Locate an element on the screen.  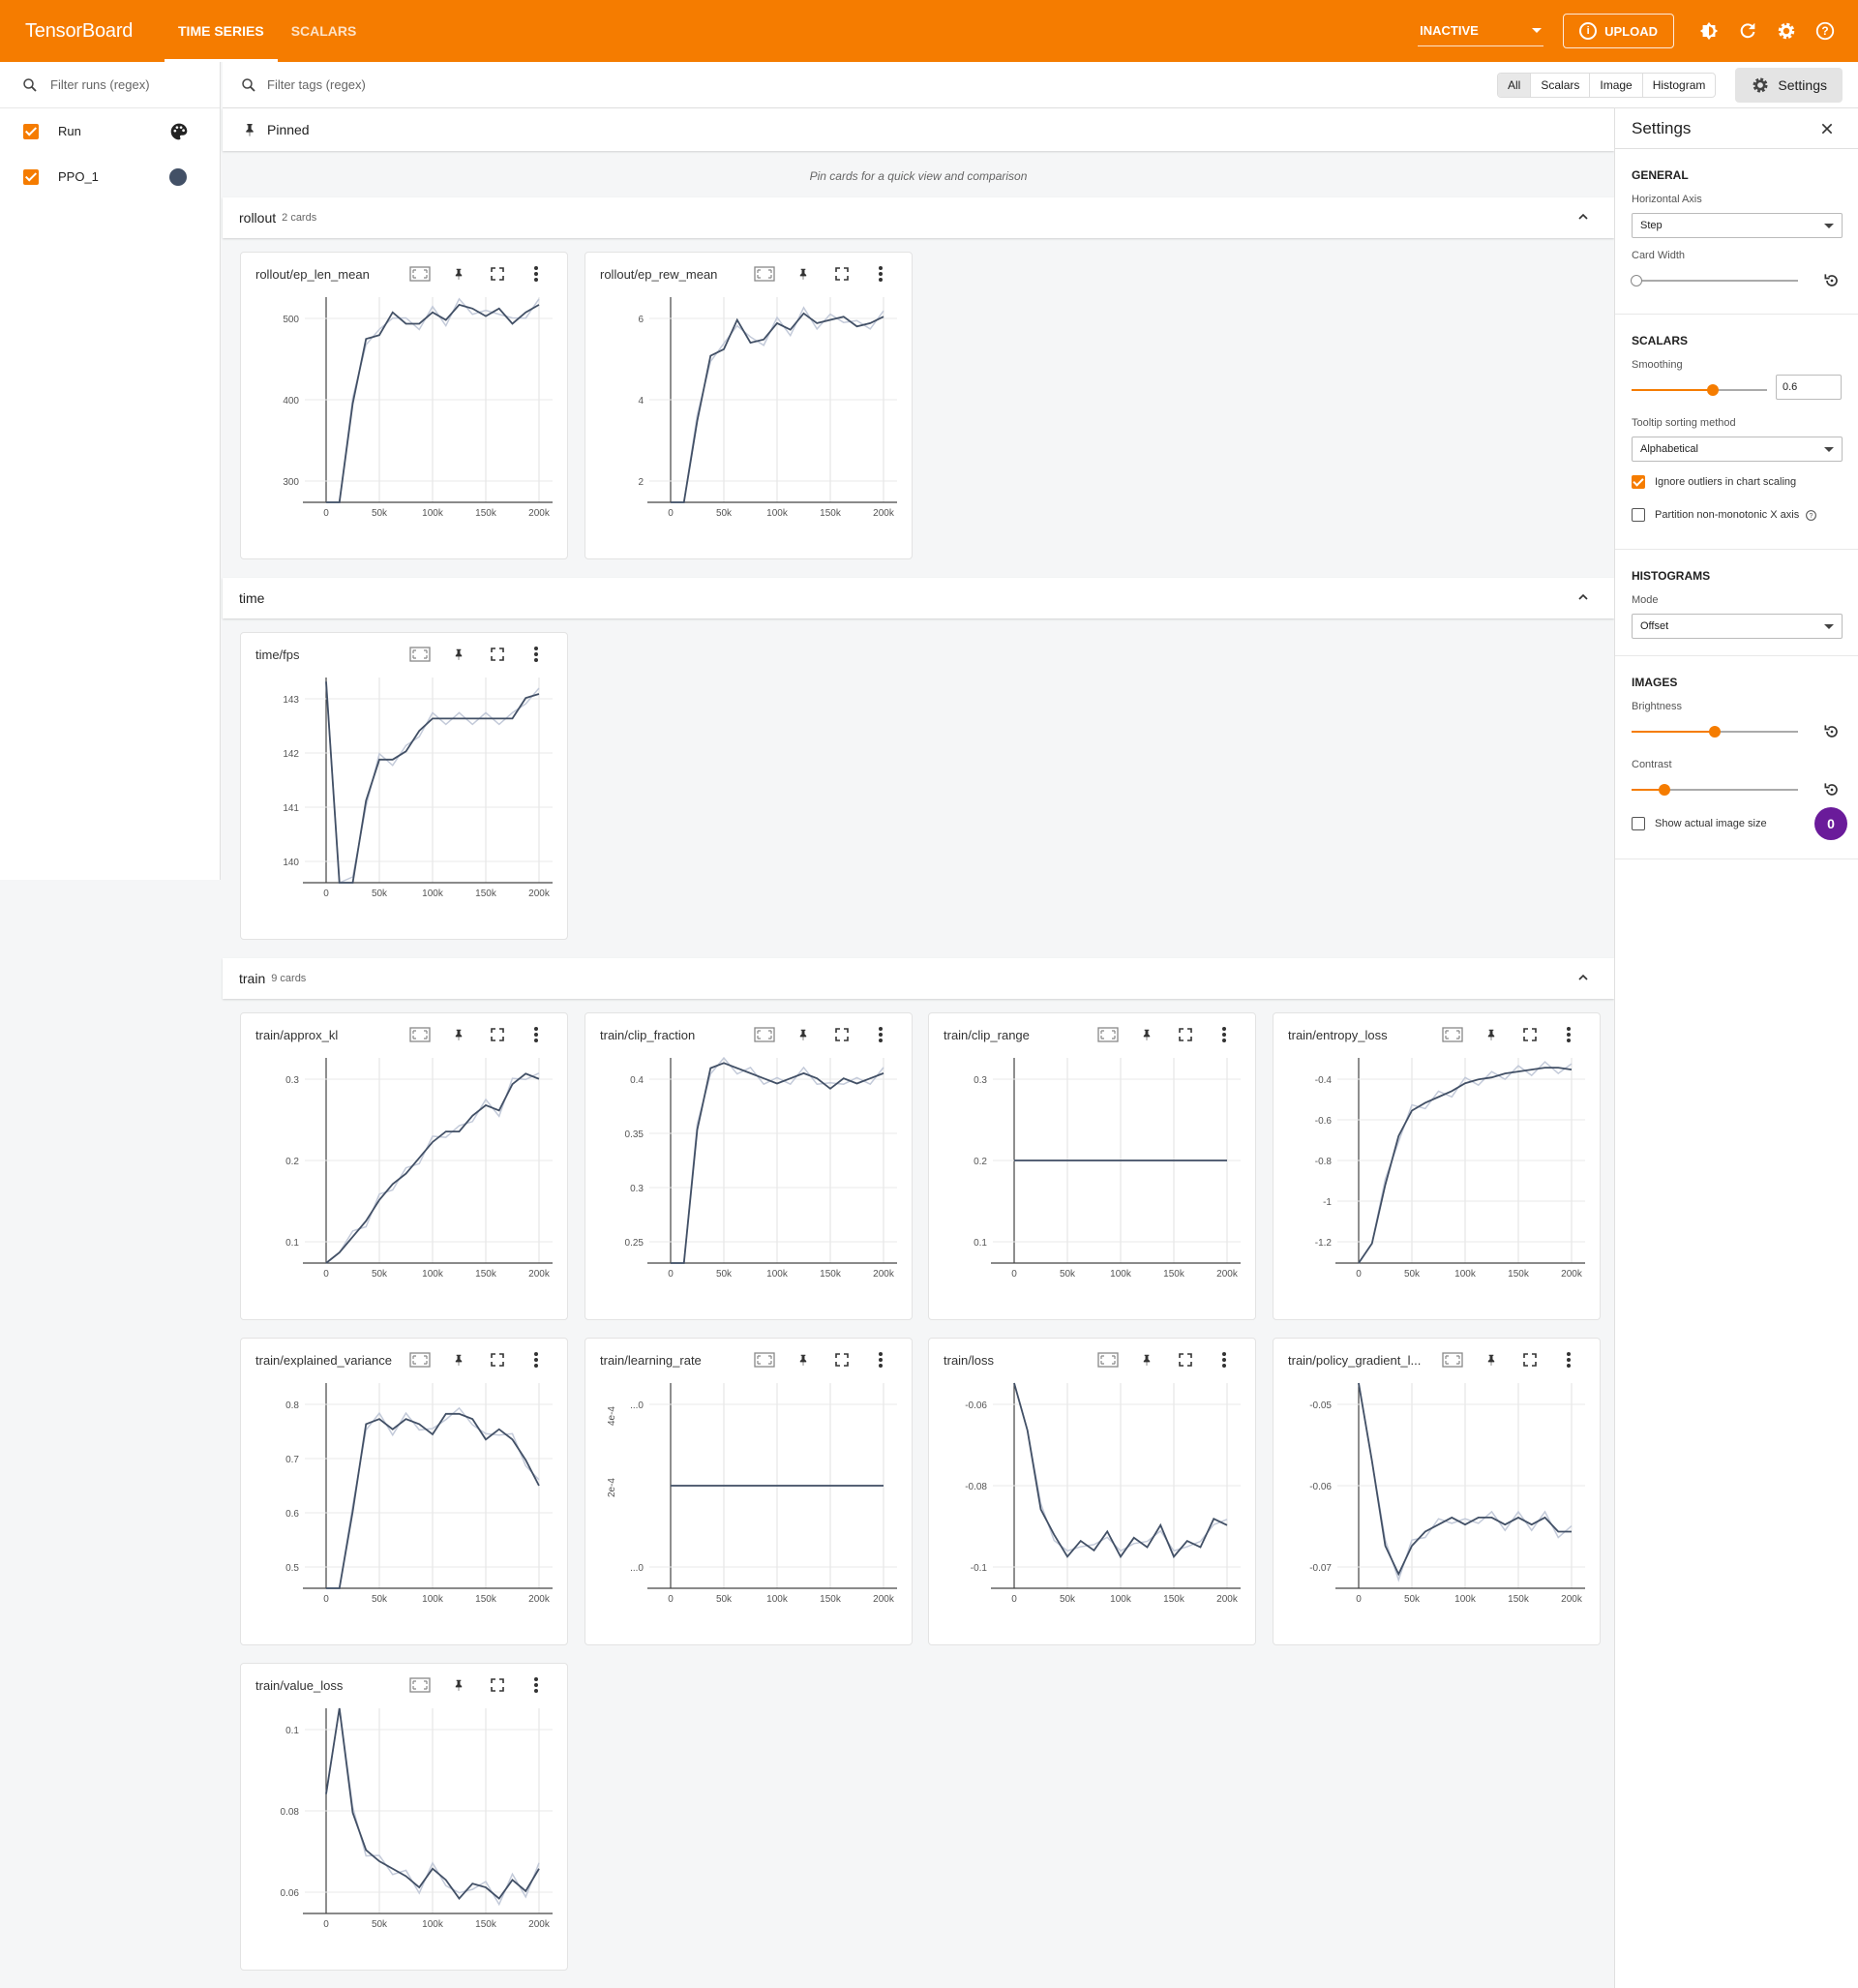
line-chart: 0 50k 100k 150k 200k 500 400 300 is located at coordinates (405, 425).